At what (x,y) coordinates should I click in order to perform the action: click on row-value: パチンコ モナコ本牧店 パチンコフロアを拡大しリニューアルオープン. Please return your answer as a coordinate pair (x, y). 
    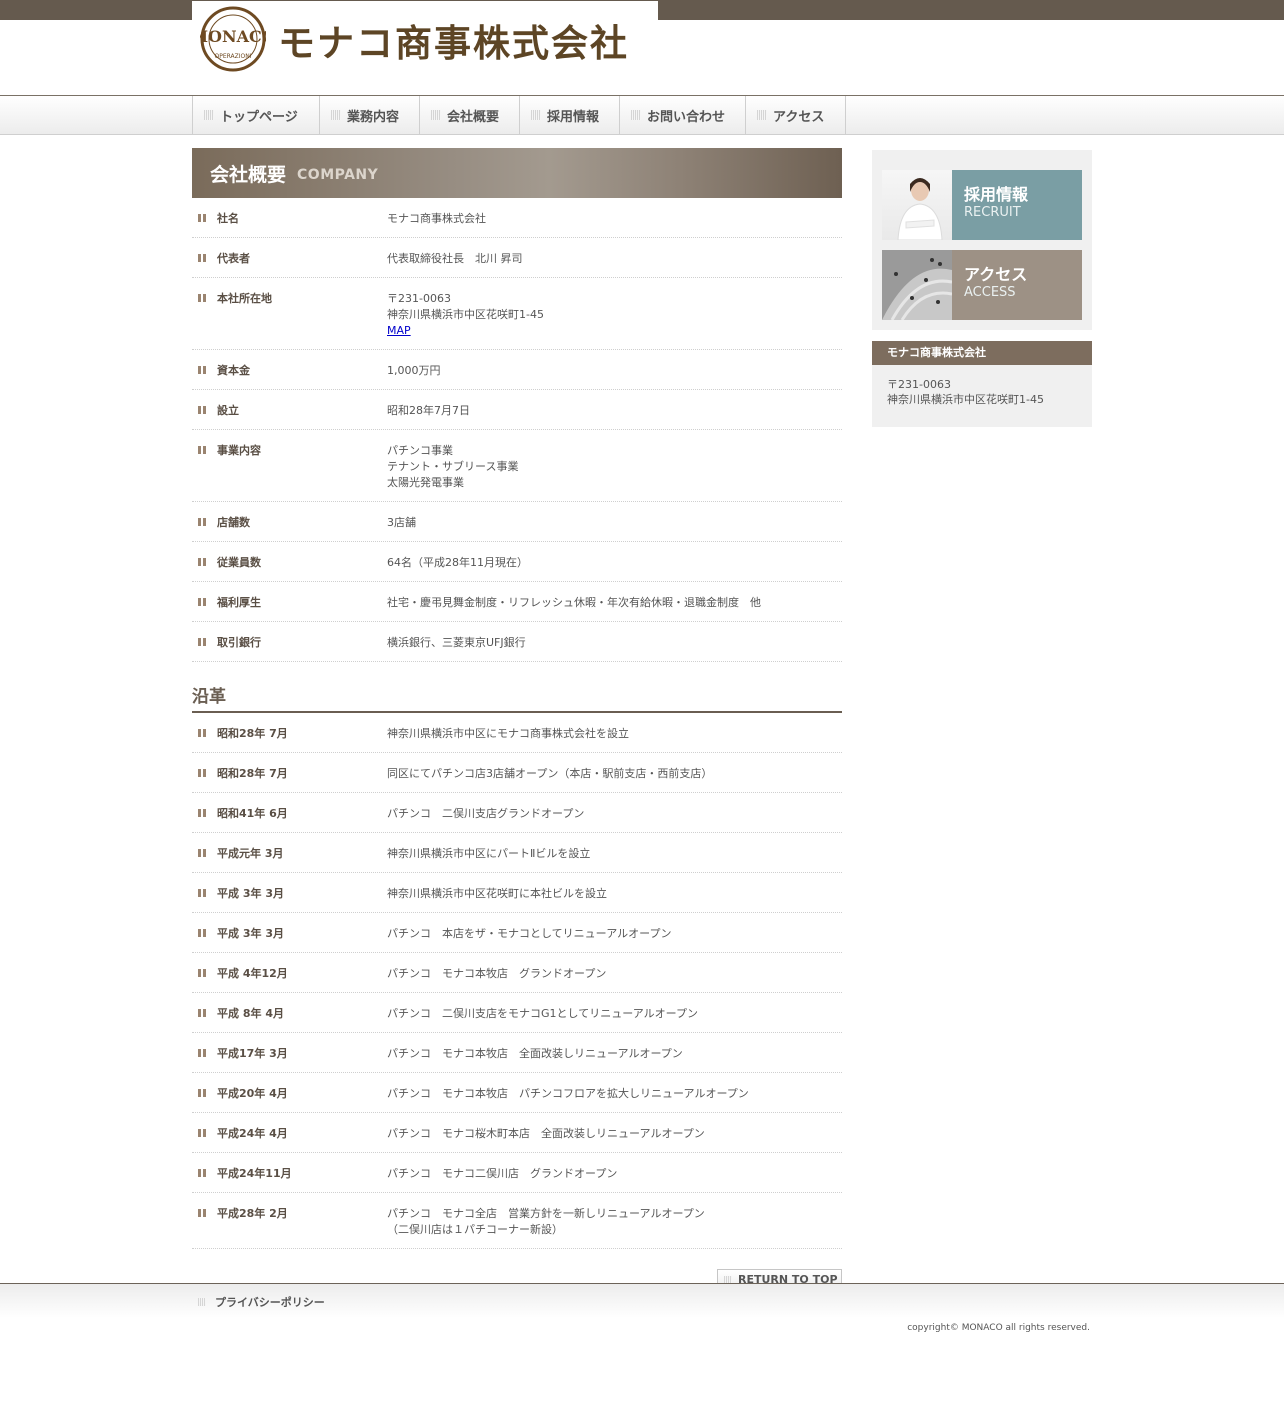
    Looking at the image, I should click on (614, 1094).